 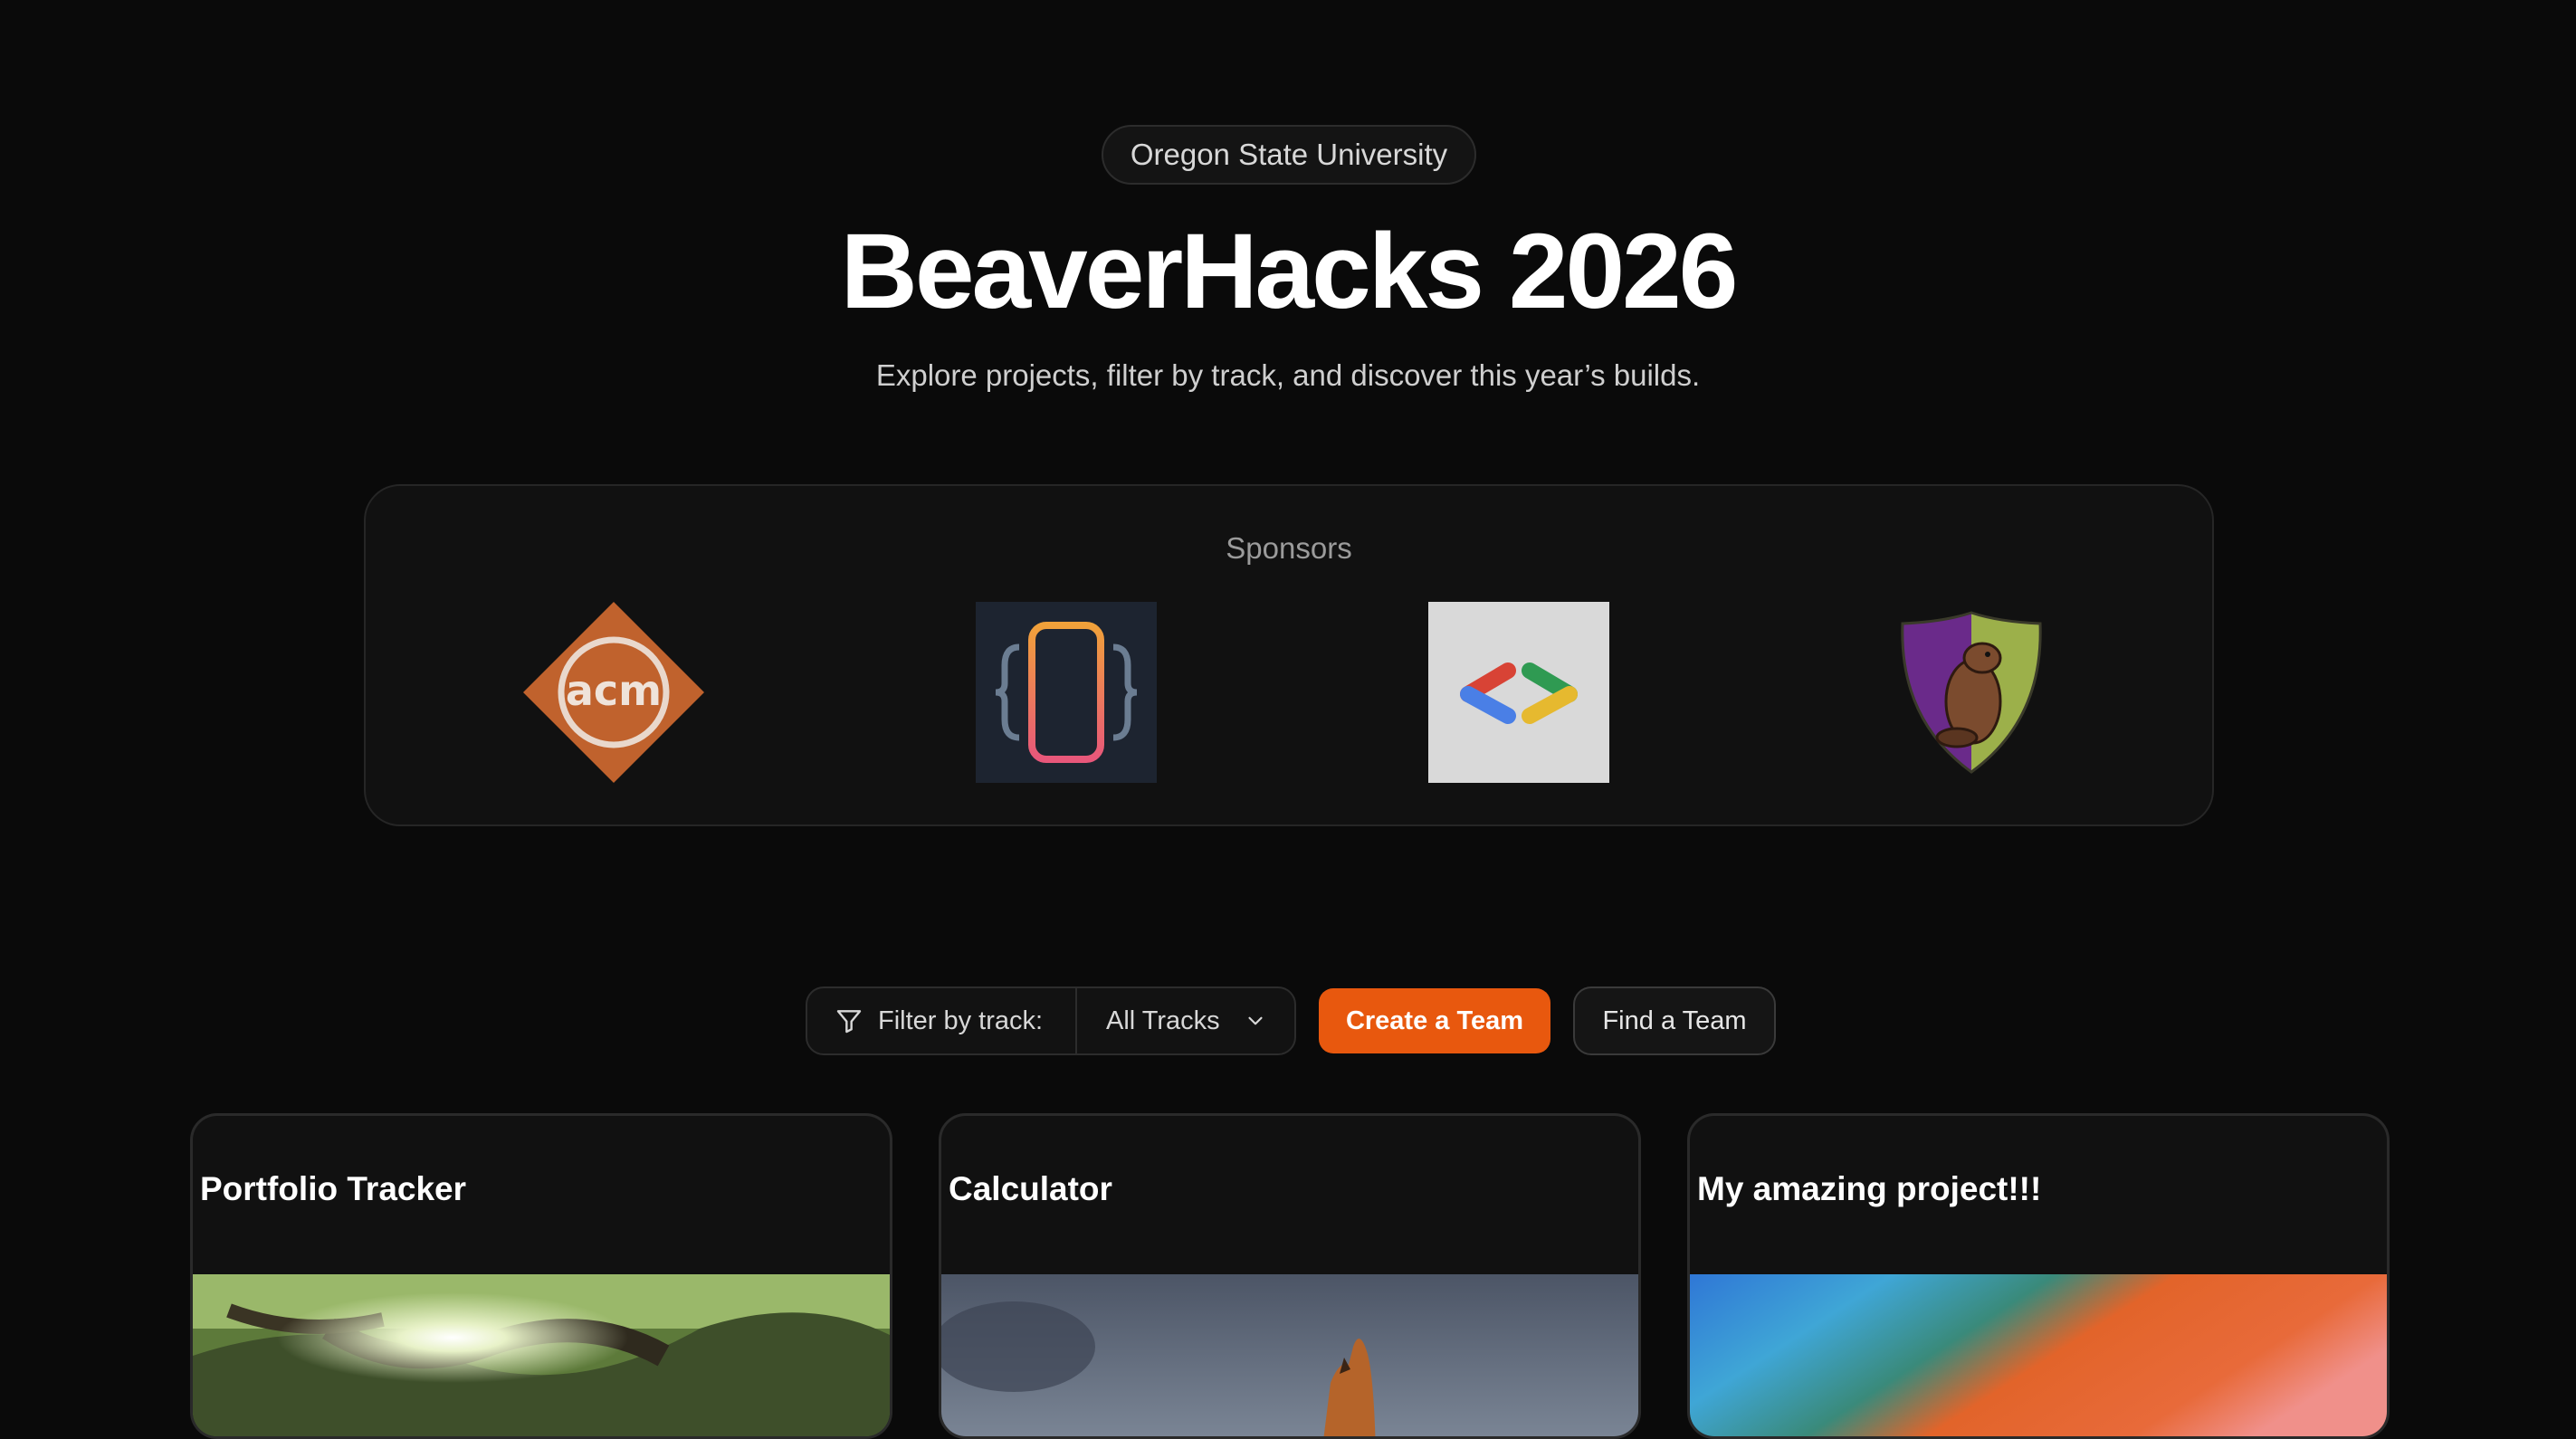 I want to click on filter-label-group: Filter by track:, so click(x=942, y=1020).